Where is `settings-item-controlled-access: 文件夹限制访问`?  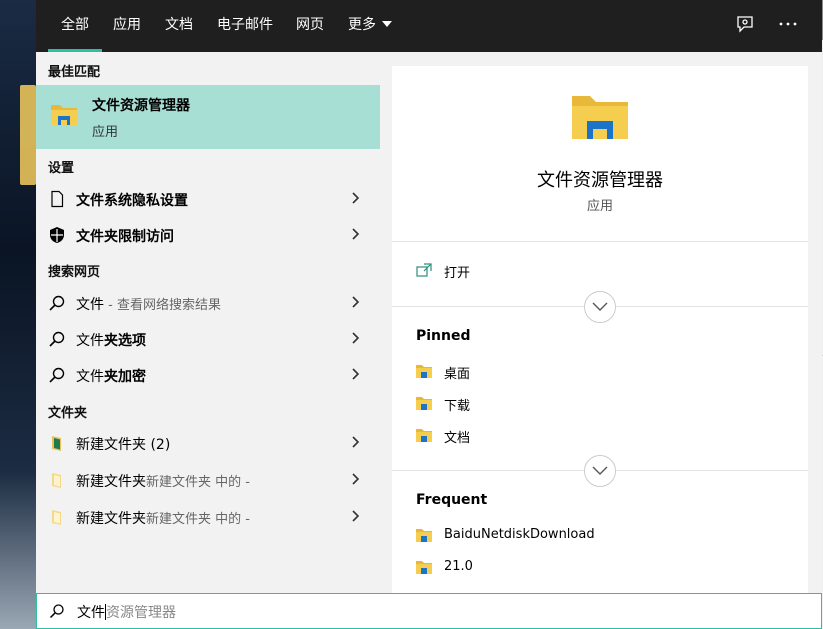
settings-item-controlled-access: 文件夹限制访问 is located at coordinates (208, 235).